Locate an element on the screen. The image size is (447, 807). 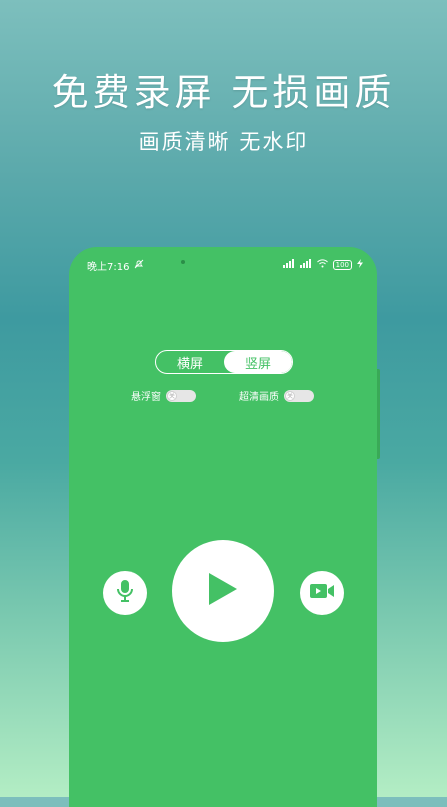
play-icon is located at coordinates (223, 591).